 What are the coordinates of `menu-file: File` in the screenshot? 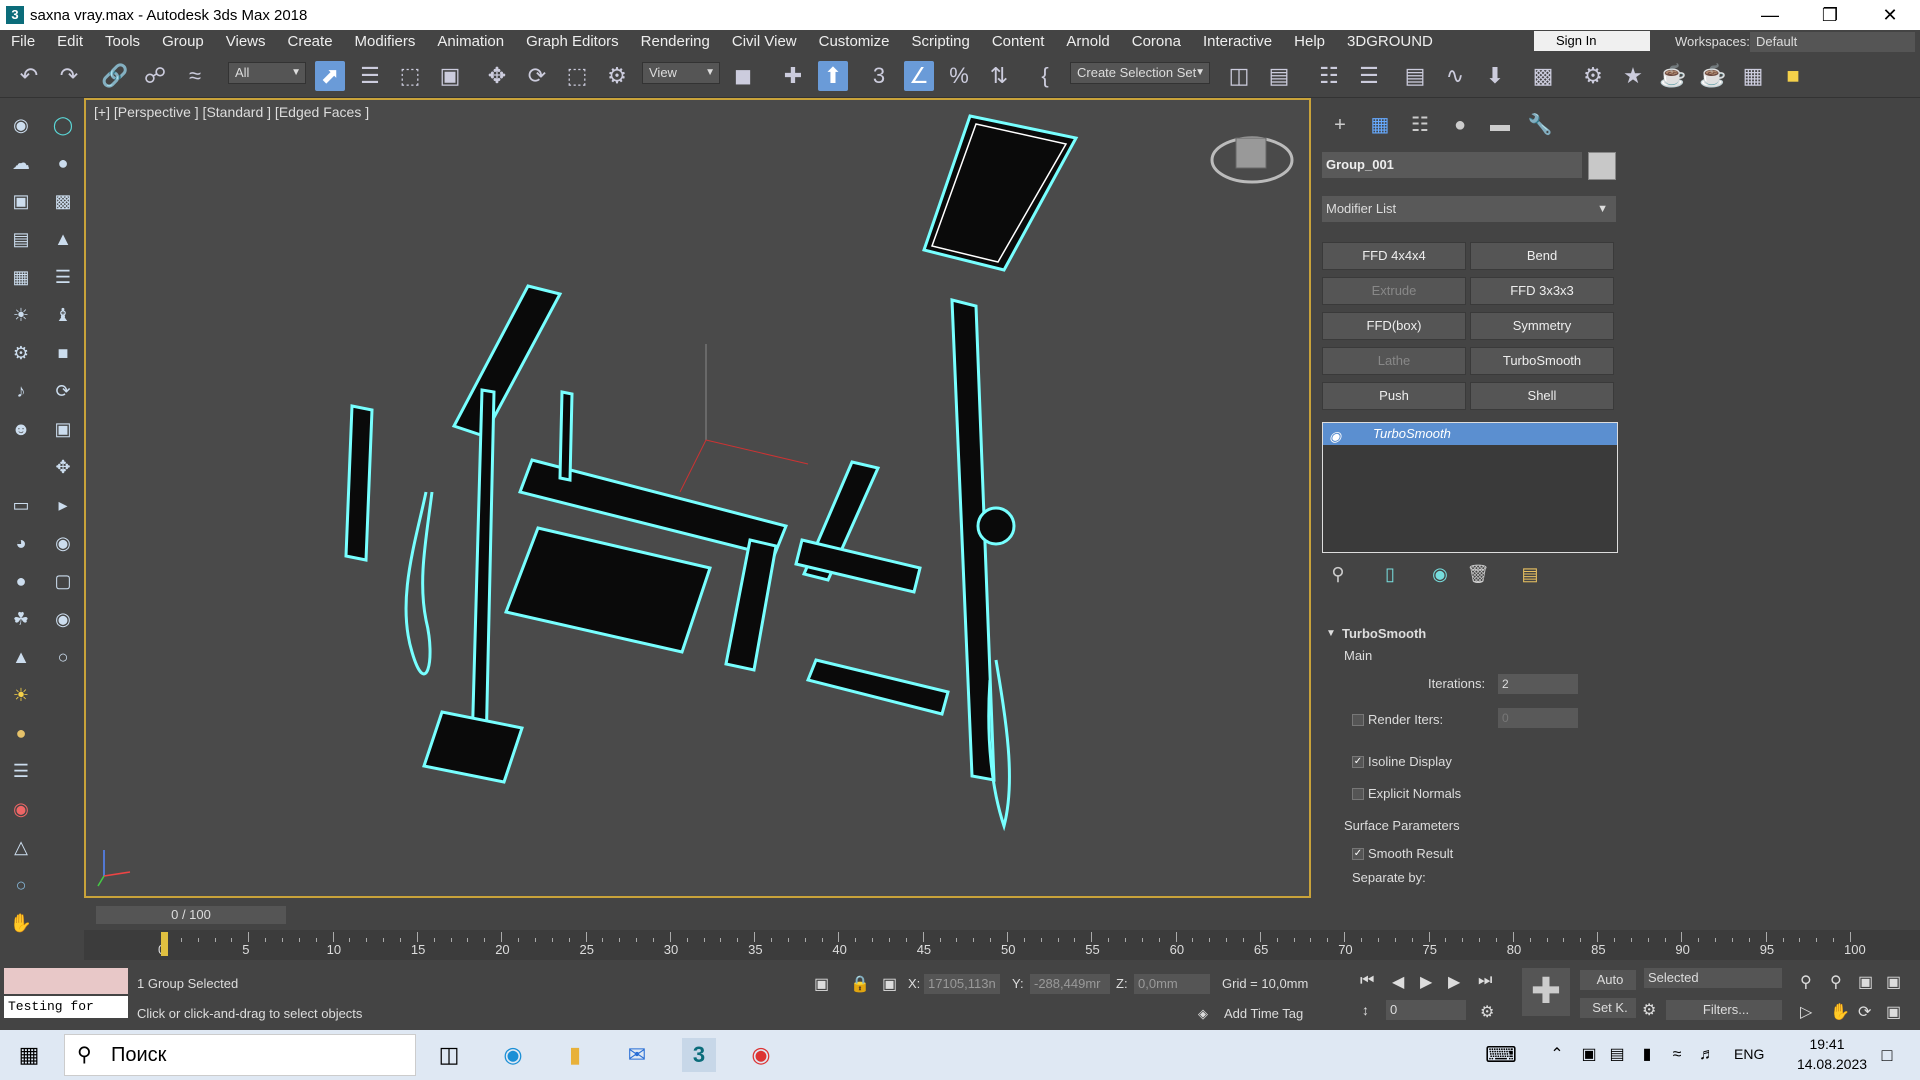 It's located at (23, 42).